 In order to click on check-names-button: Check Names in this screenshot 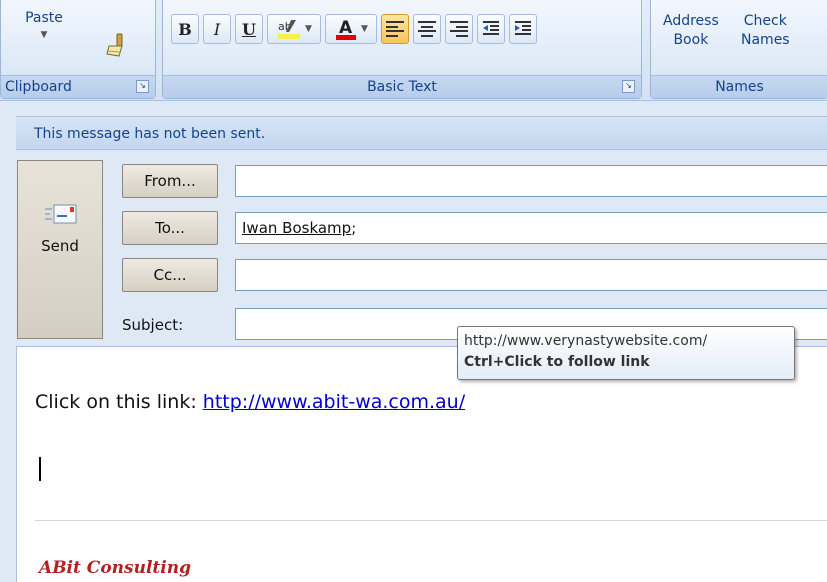, I will do `click(765, 31)`.